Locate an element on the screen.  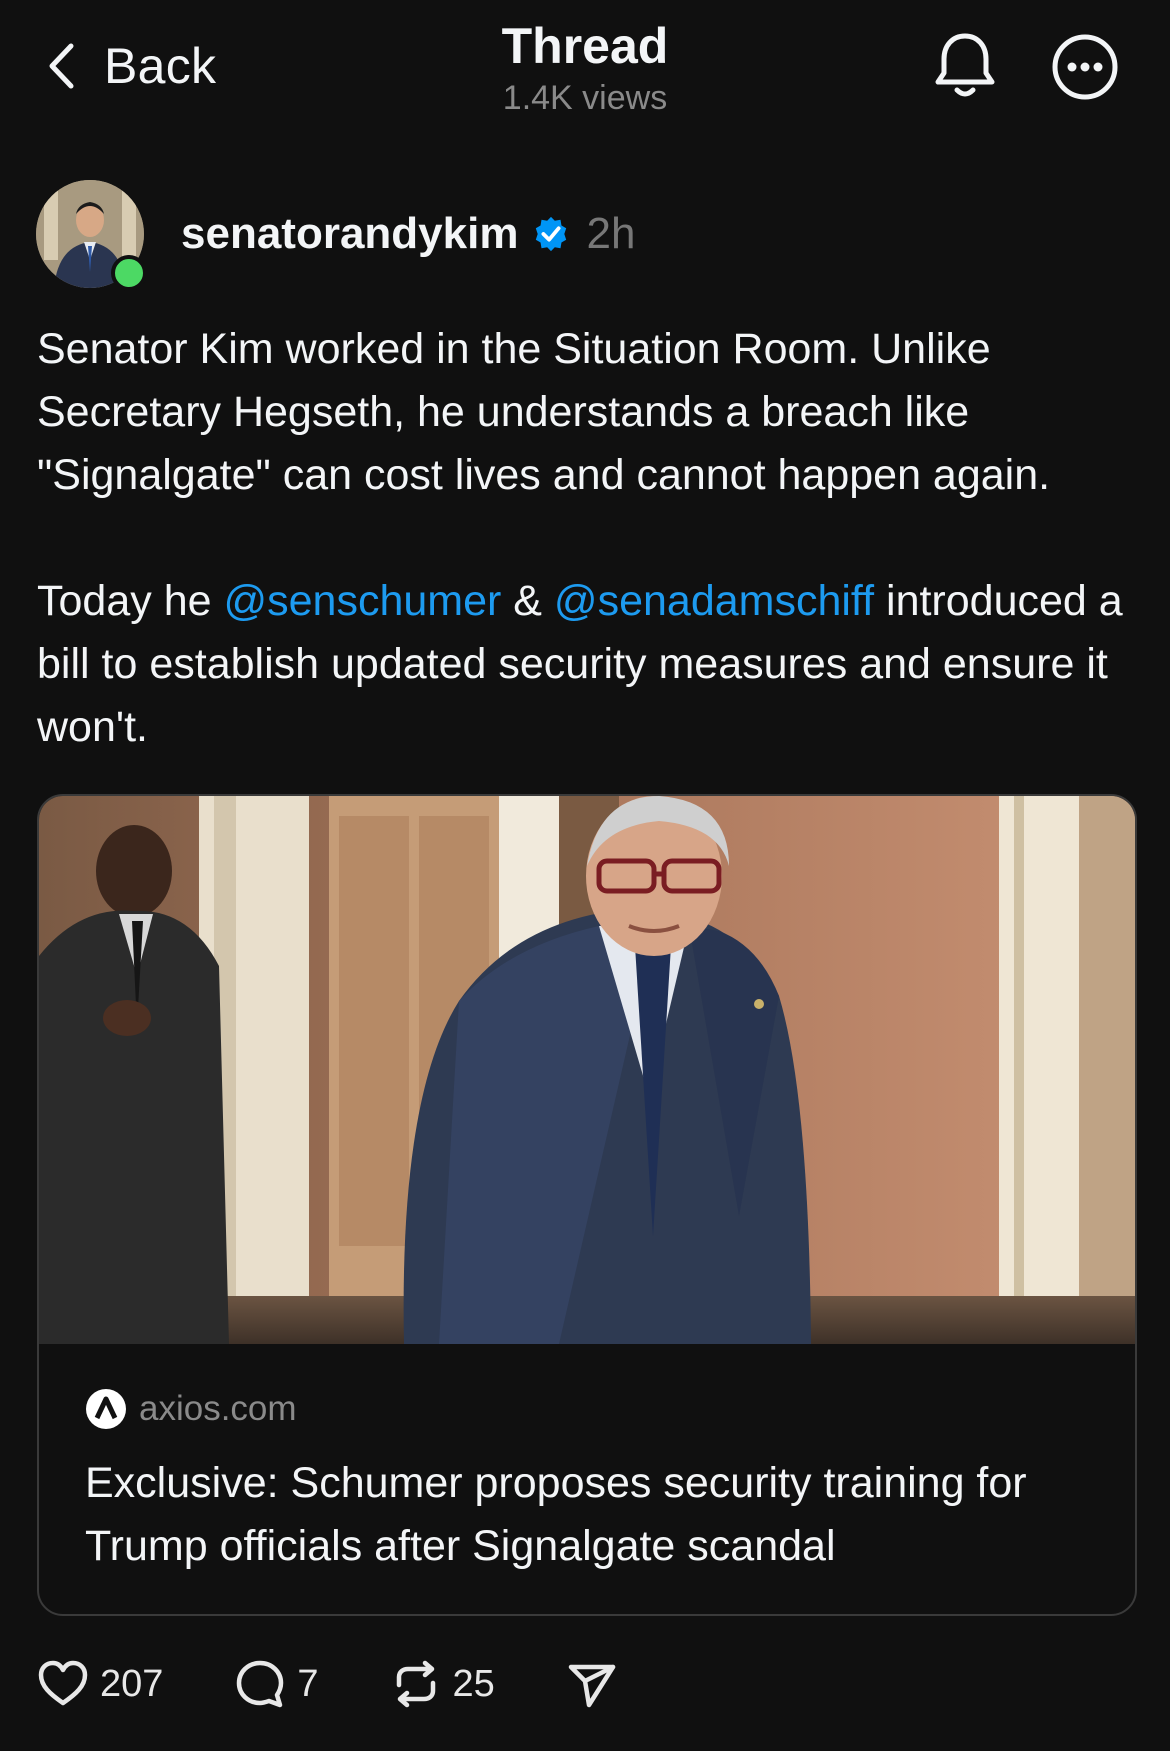
paragraph-2-joiner: & is located at coordinates (527, 601).